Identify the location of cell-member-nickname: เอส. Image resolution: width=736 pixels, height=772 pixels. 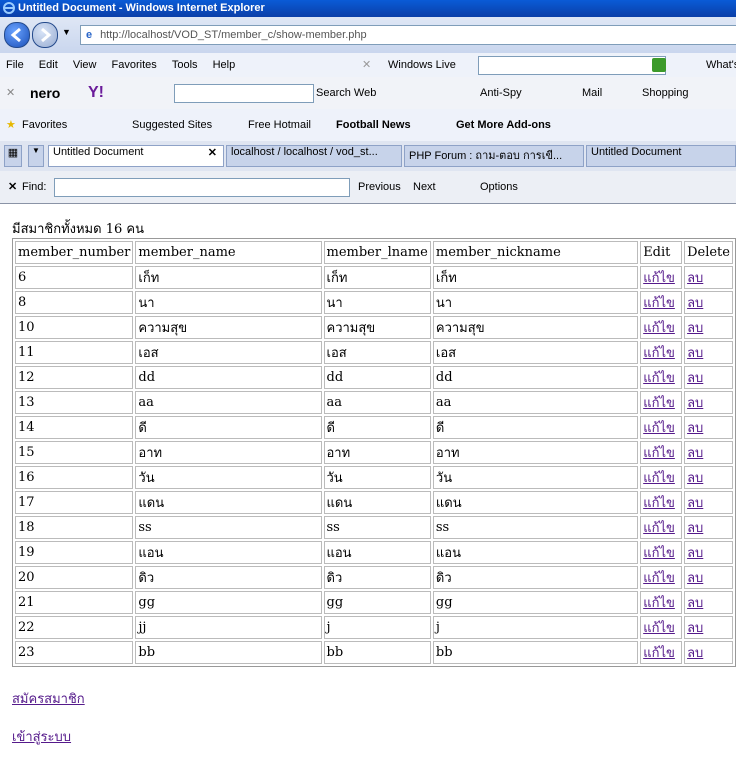
(535, 352).